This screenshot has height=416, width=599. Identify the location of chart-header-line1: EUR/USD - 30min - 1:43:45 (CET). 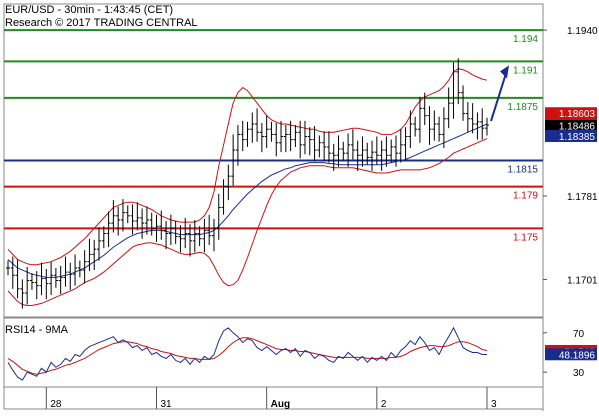
(89, 10).